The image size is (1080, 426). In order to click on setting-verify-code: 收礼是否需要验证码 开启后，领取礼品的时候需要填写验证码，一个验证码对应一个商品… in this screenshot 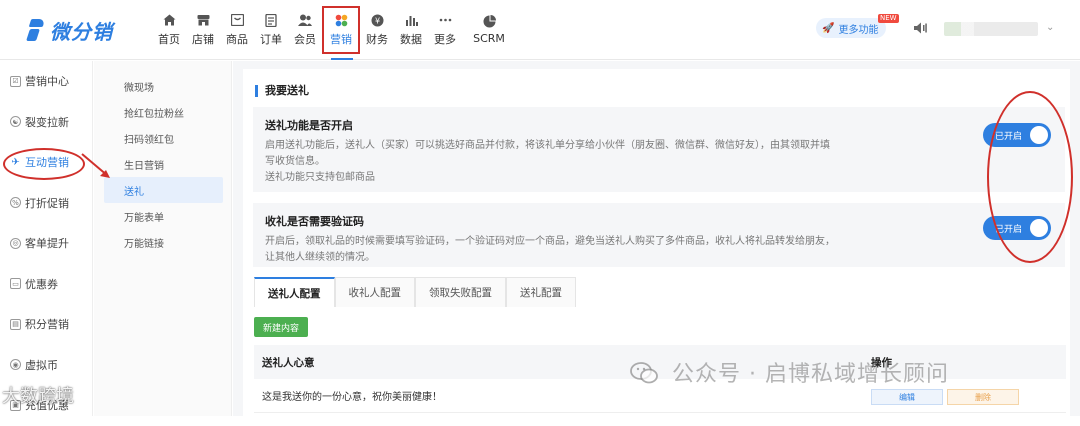, I will do `click(659, 235)`.